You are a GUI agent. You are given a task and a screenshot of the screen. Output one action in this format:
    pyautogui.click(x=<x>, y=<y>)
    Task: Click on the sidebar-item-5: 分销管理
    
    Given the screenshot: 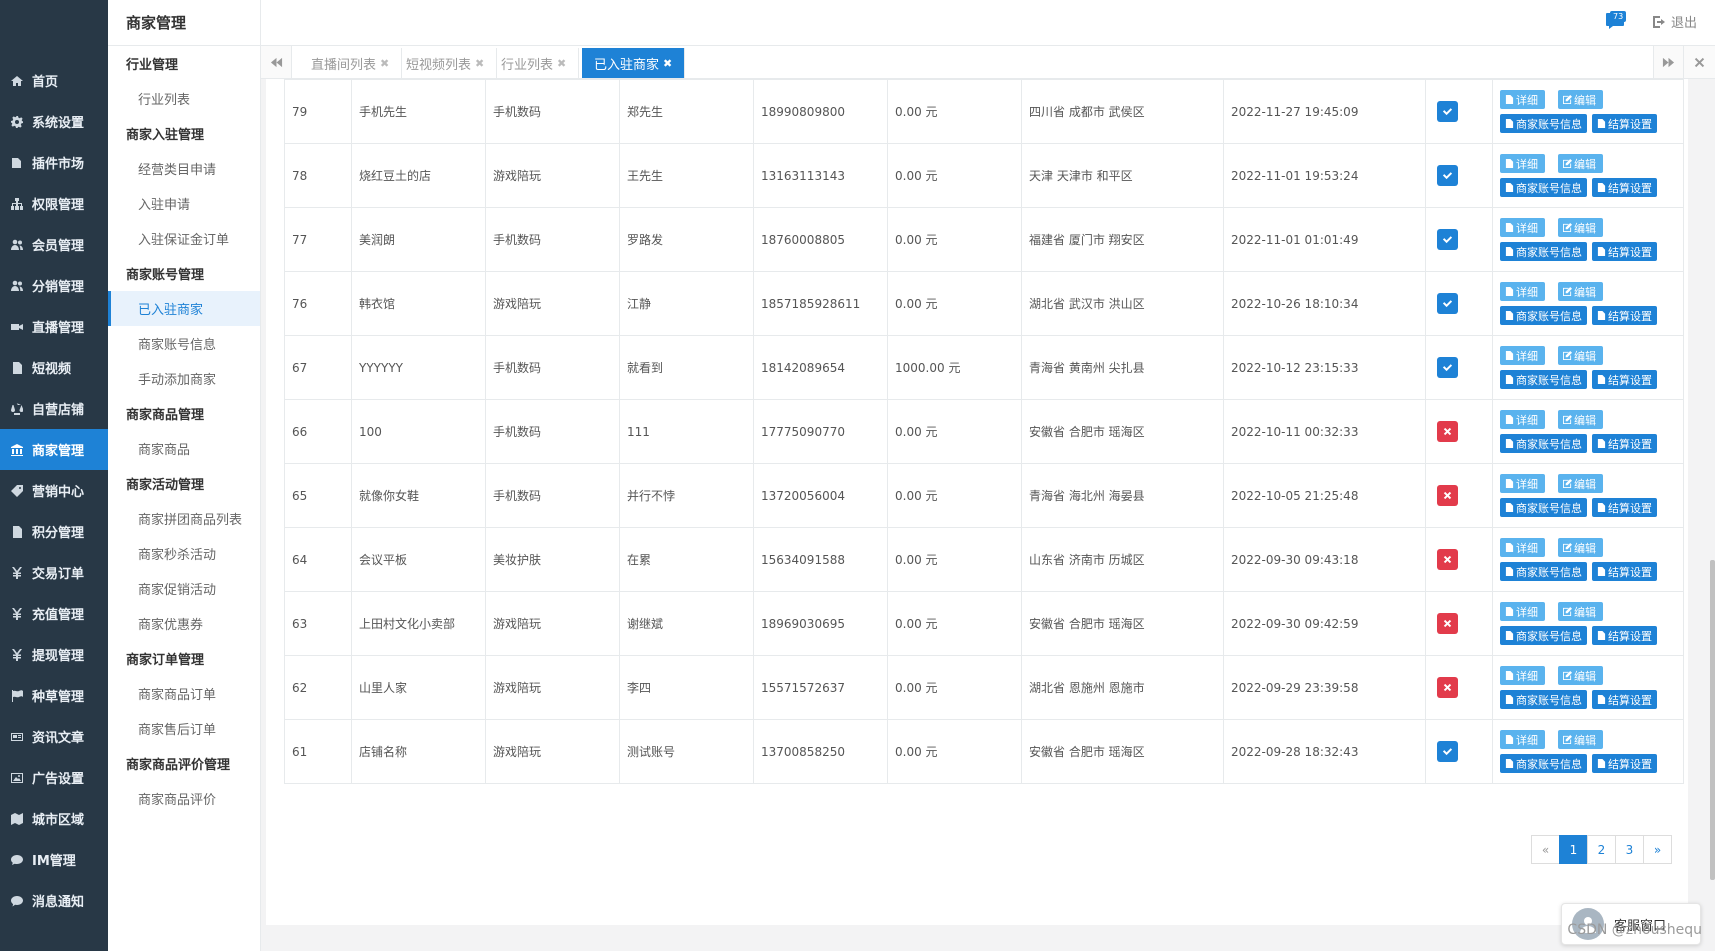 What is the action you would take?
    pyautogui.click(x=54, y=285)
    